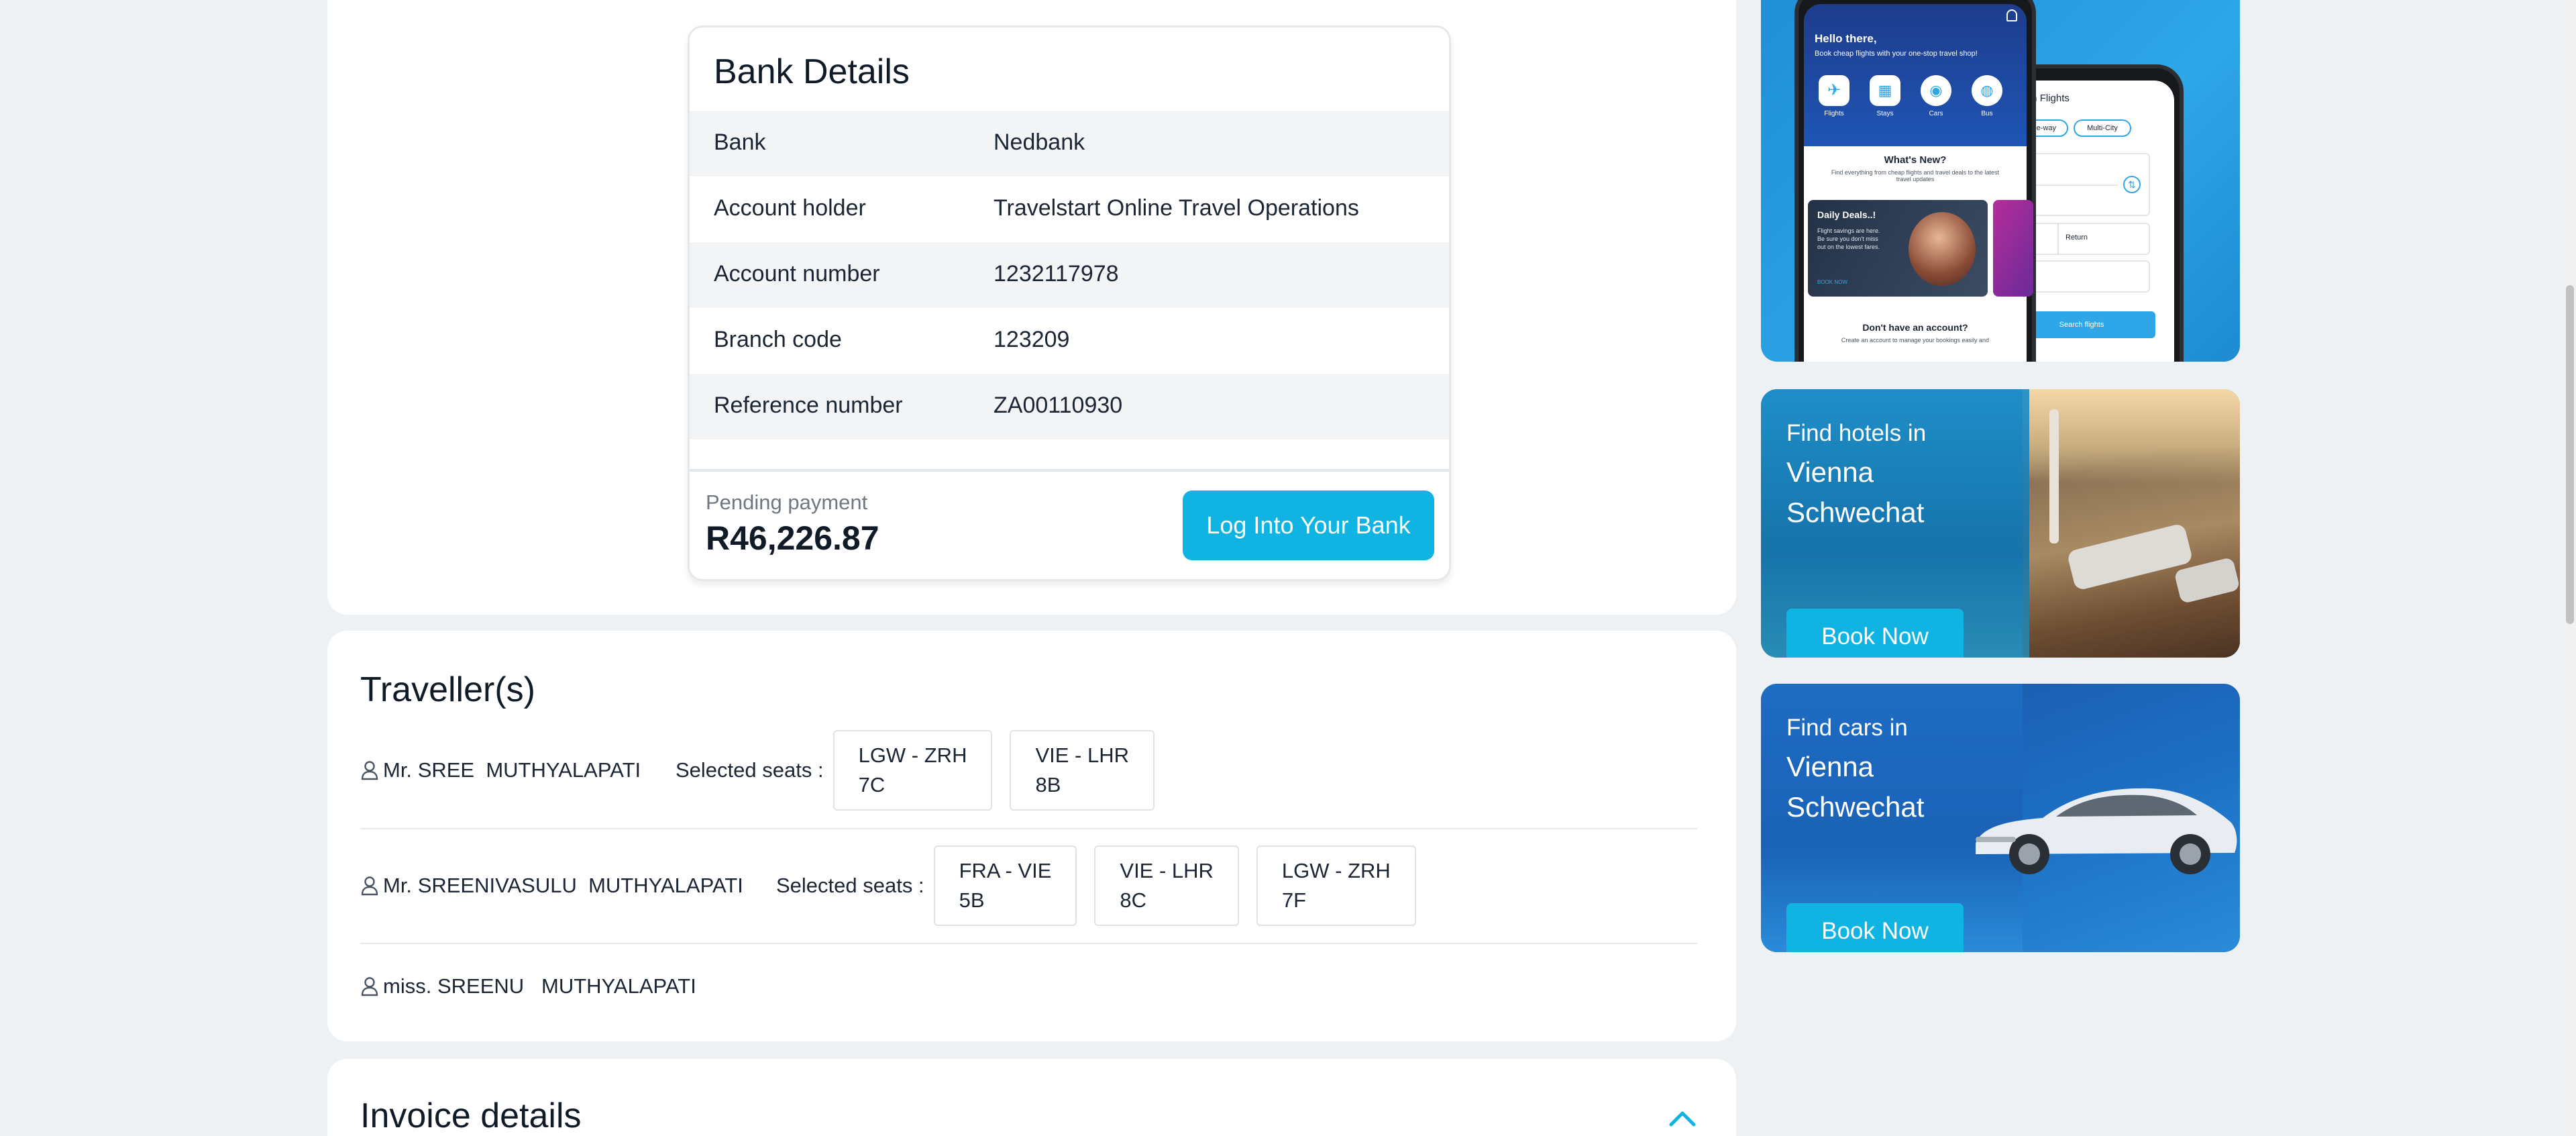 The image size is (2576, 1136). I want to click on bank-row: Bank Nedbank, so click(1069, 143).